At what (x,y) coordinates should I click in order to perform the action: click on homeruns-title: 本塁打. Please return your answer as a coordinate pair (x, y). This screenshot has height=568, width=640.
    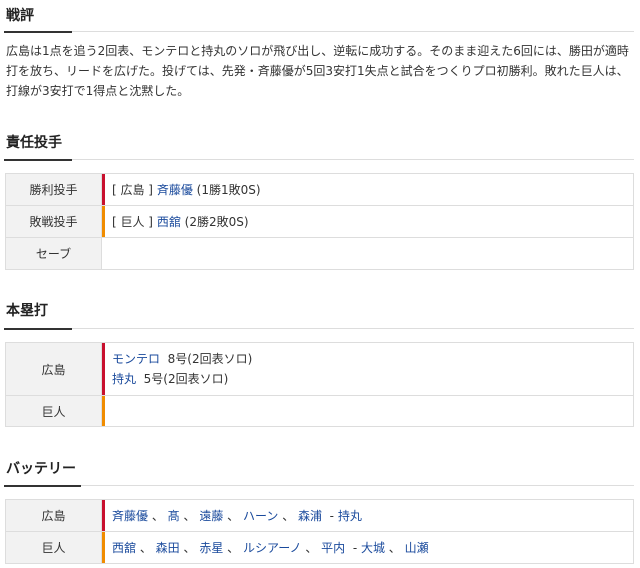
    Looking at the image, I should click on (27, 311).